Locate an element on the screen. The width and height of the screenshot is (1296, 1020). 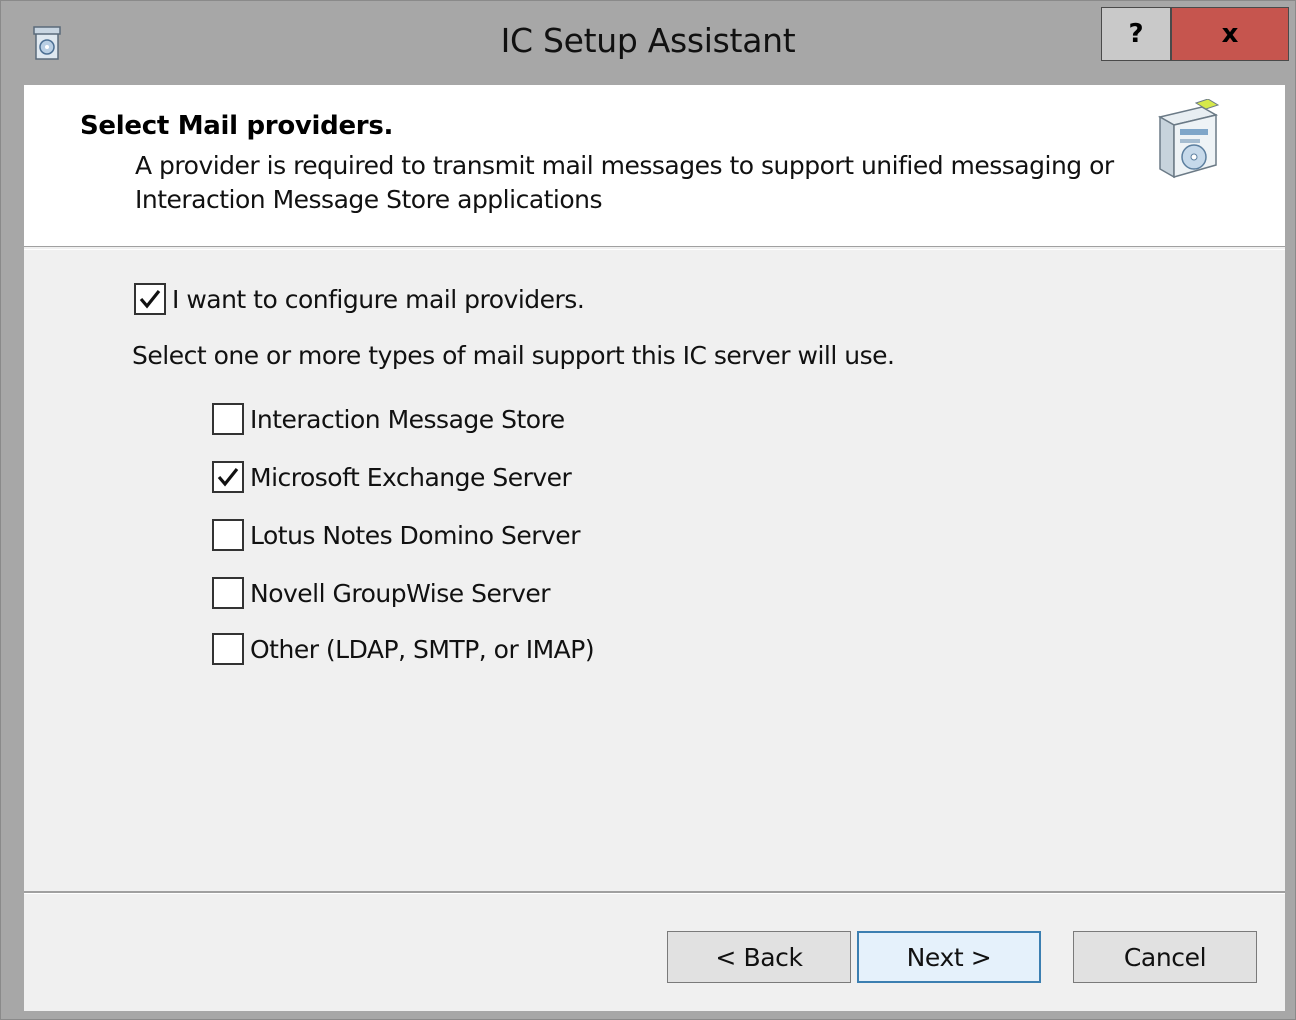
software-box-cd-icon is located at coordinates (1188, 139).